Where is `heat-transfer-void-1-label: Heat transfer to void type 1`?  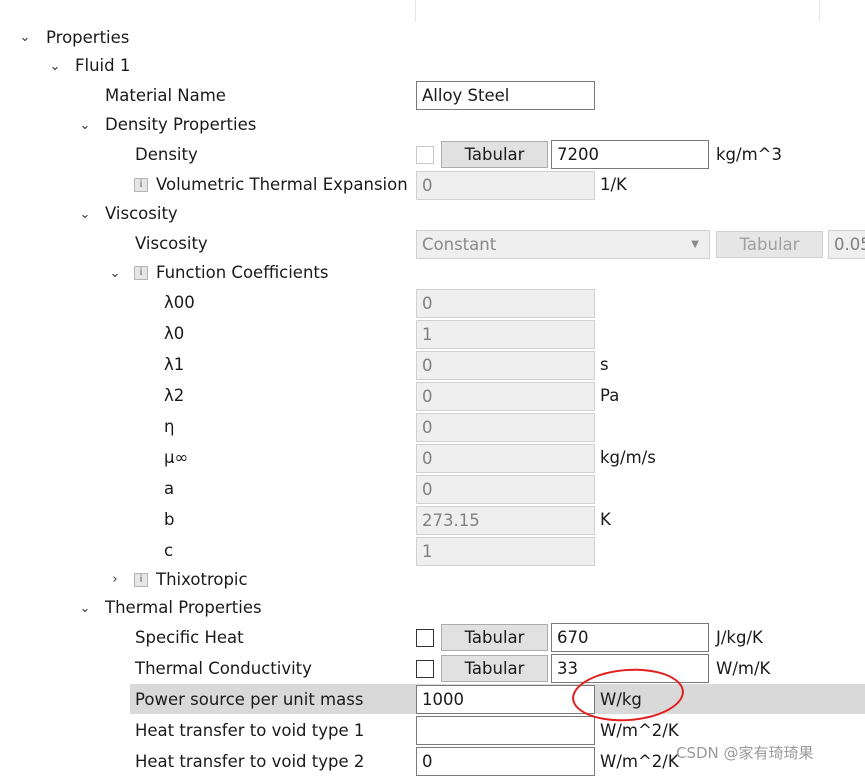 heat-transfer-void-1-label: Heat transfer to void type 1 is located at coordinates (250, 730).